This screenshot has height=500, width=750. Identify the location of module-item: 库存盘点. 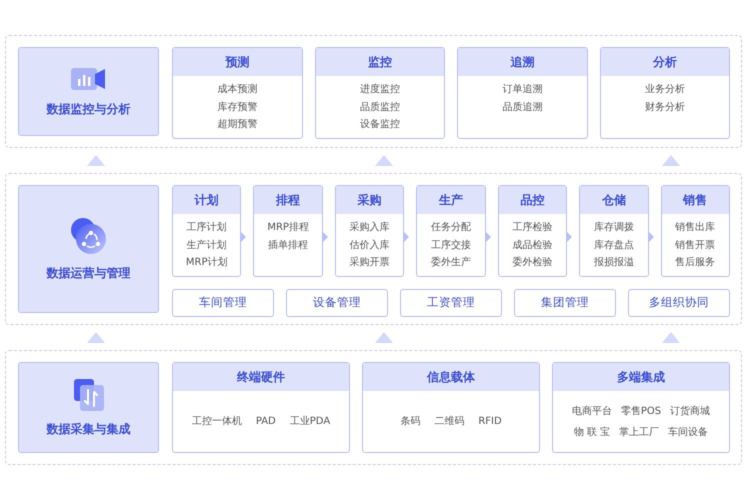
(614, 245).